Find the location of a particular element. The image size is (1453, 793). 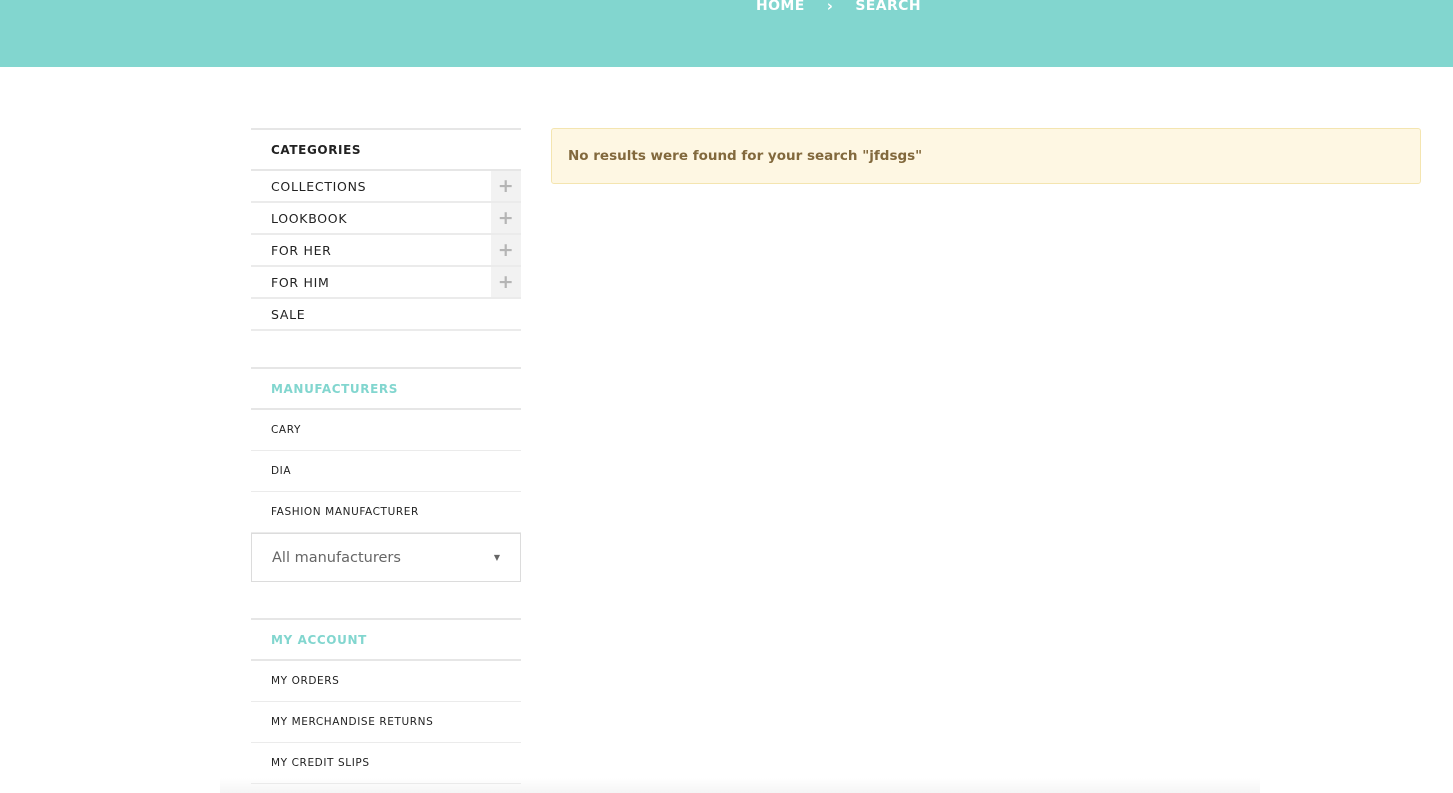

category-item-collections: COLLECTIONS + is located at coordinates (386, 187).